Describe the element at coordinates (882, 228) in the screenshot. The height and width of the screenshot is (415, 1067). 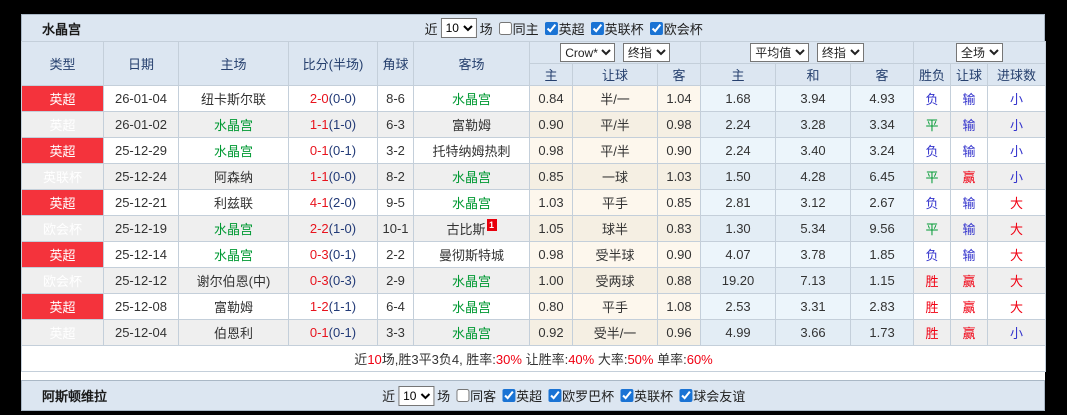
I see `eu-away-odds: 9.56` at that location.